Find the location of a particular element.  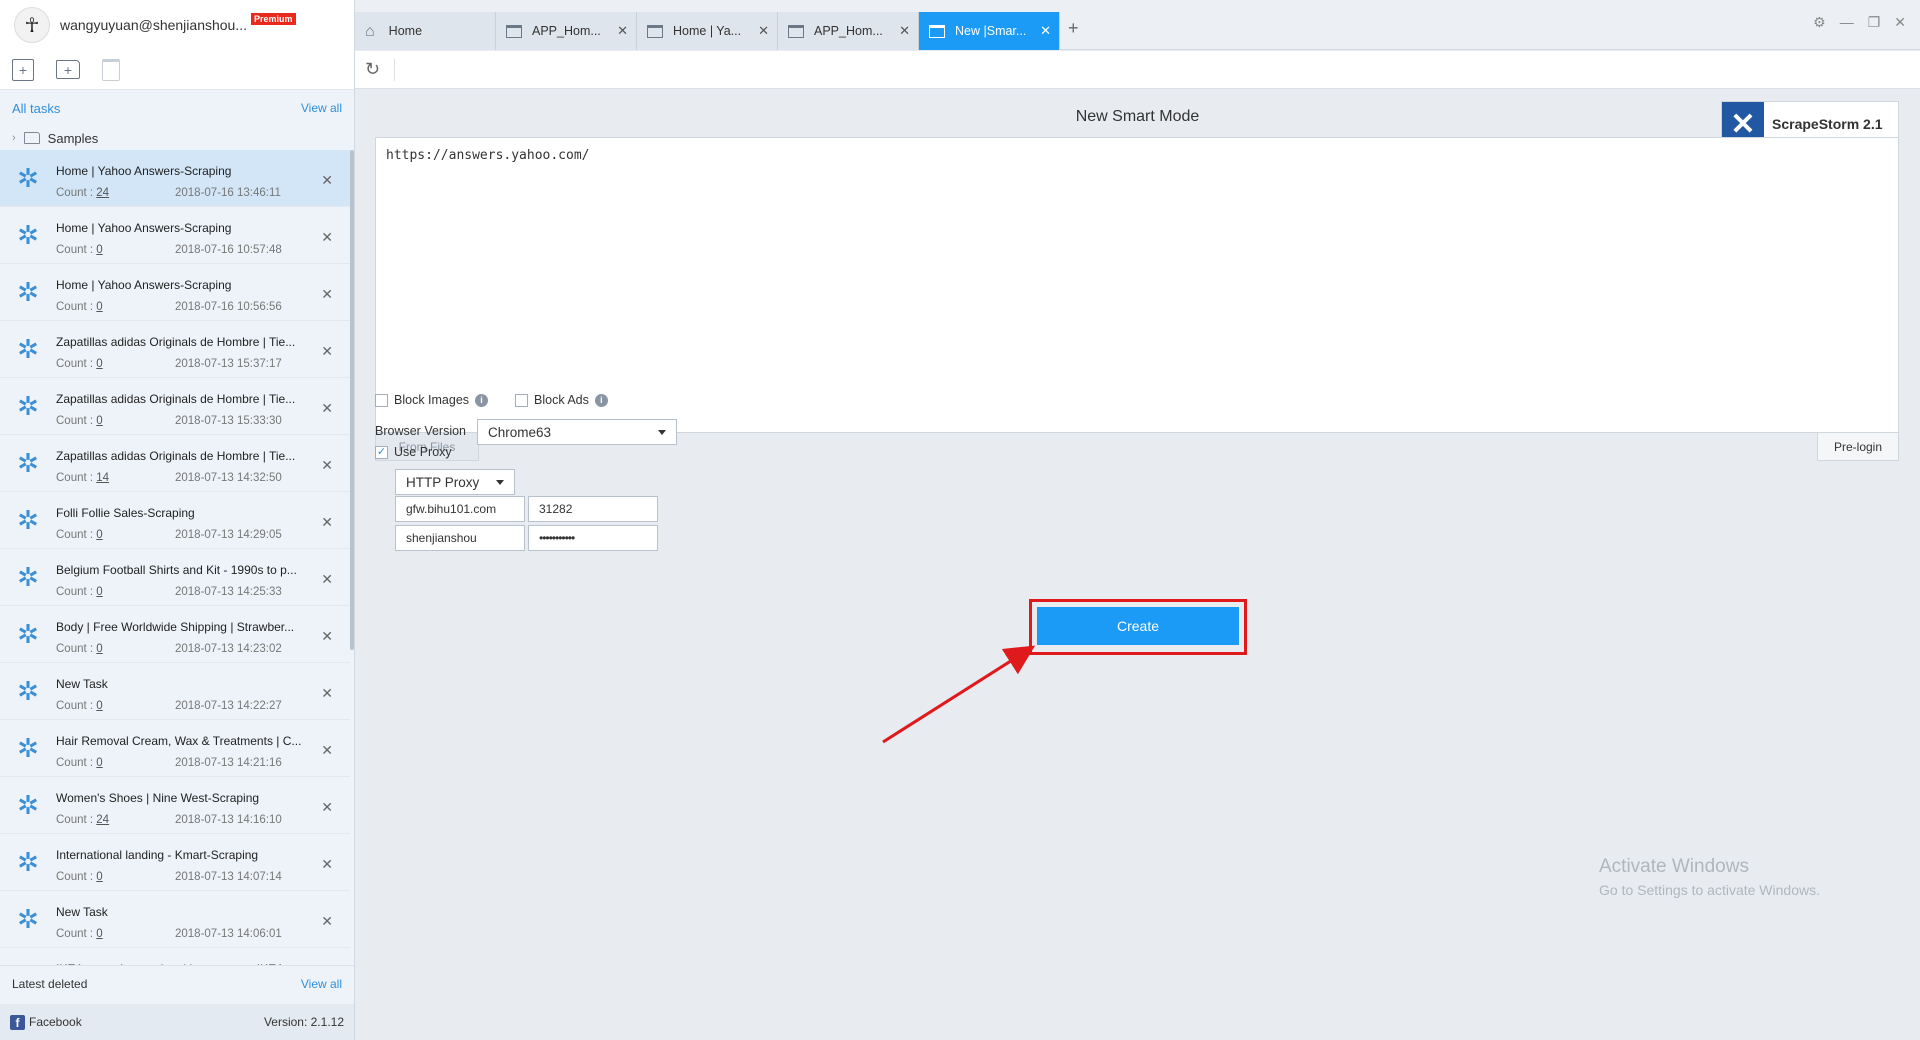

task-magic-icon: ✲ is located at coordinates (28, 348).